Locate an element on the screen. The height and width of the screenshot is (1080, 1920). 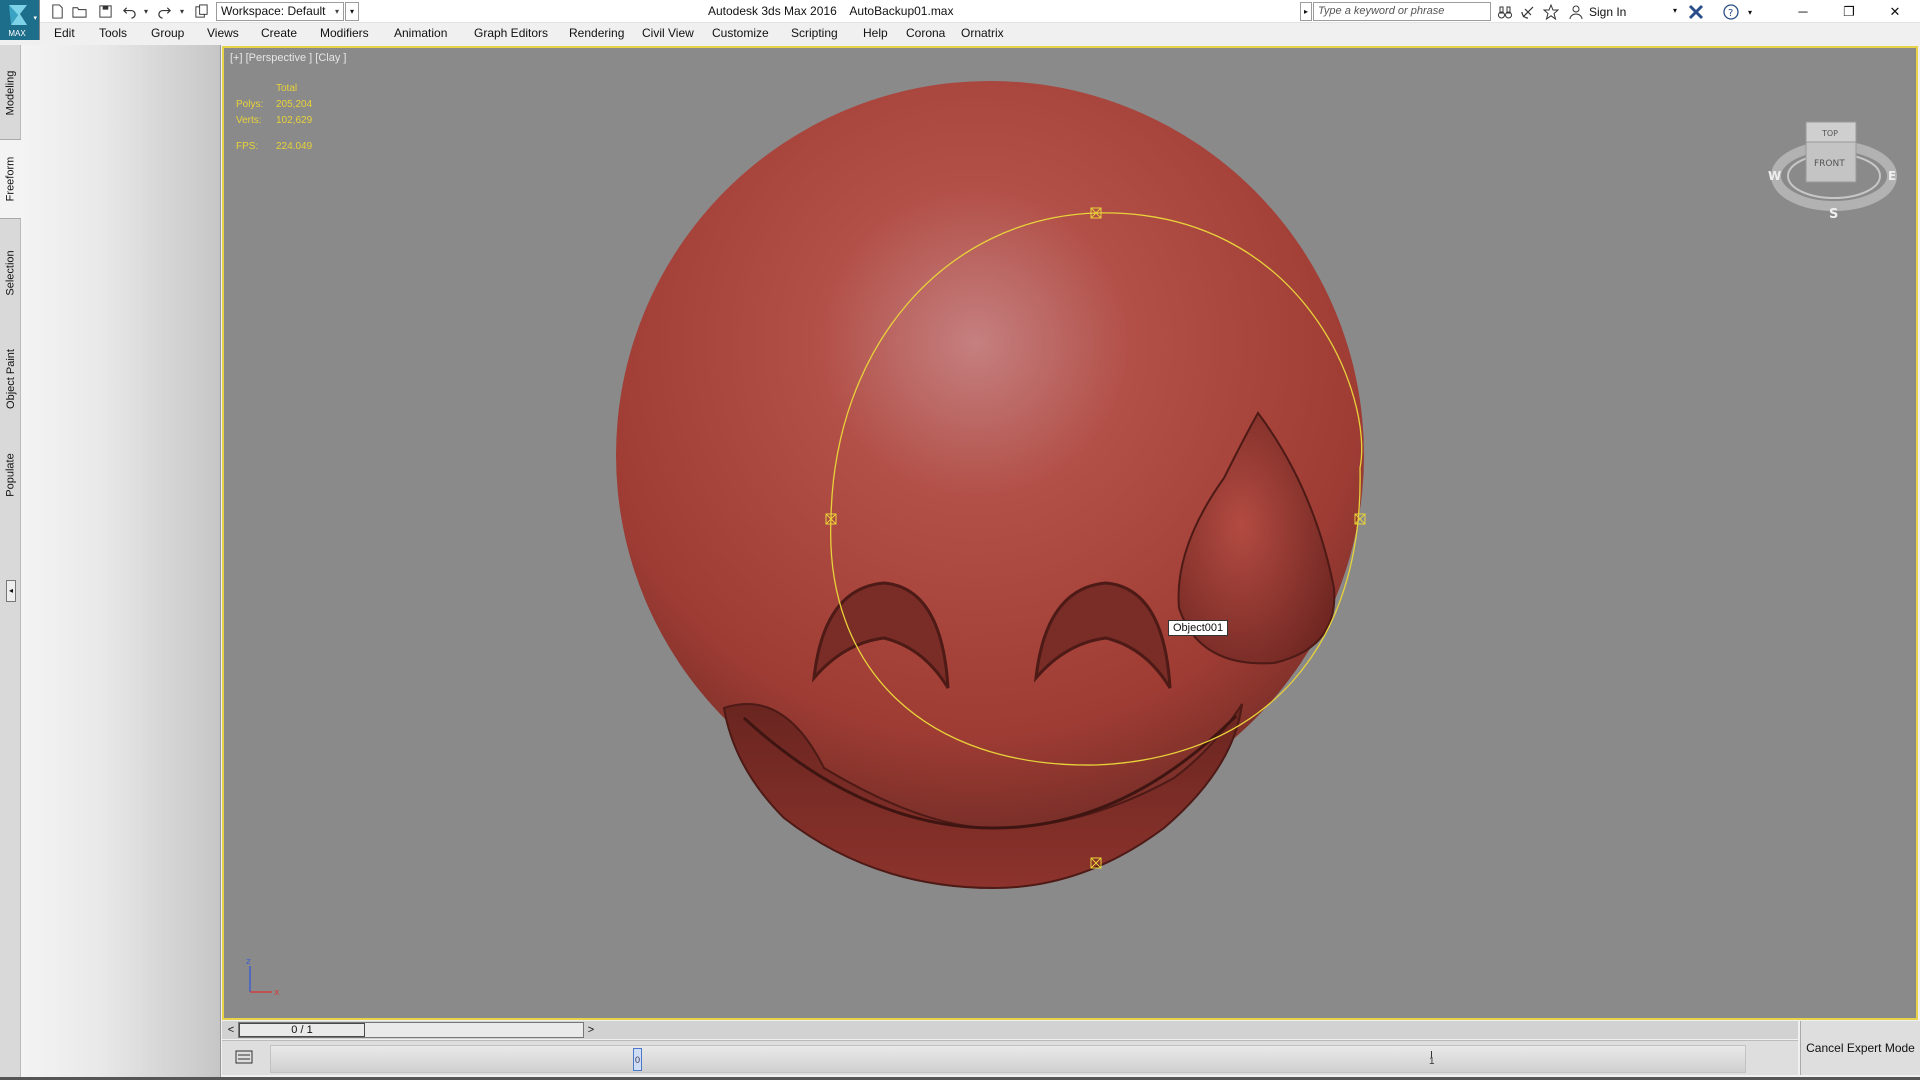
user-button is located at coordinates (1576, 12).